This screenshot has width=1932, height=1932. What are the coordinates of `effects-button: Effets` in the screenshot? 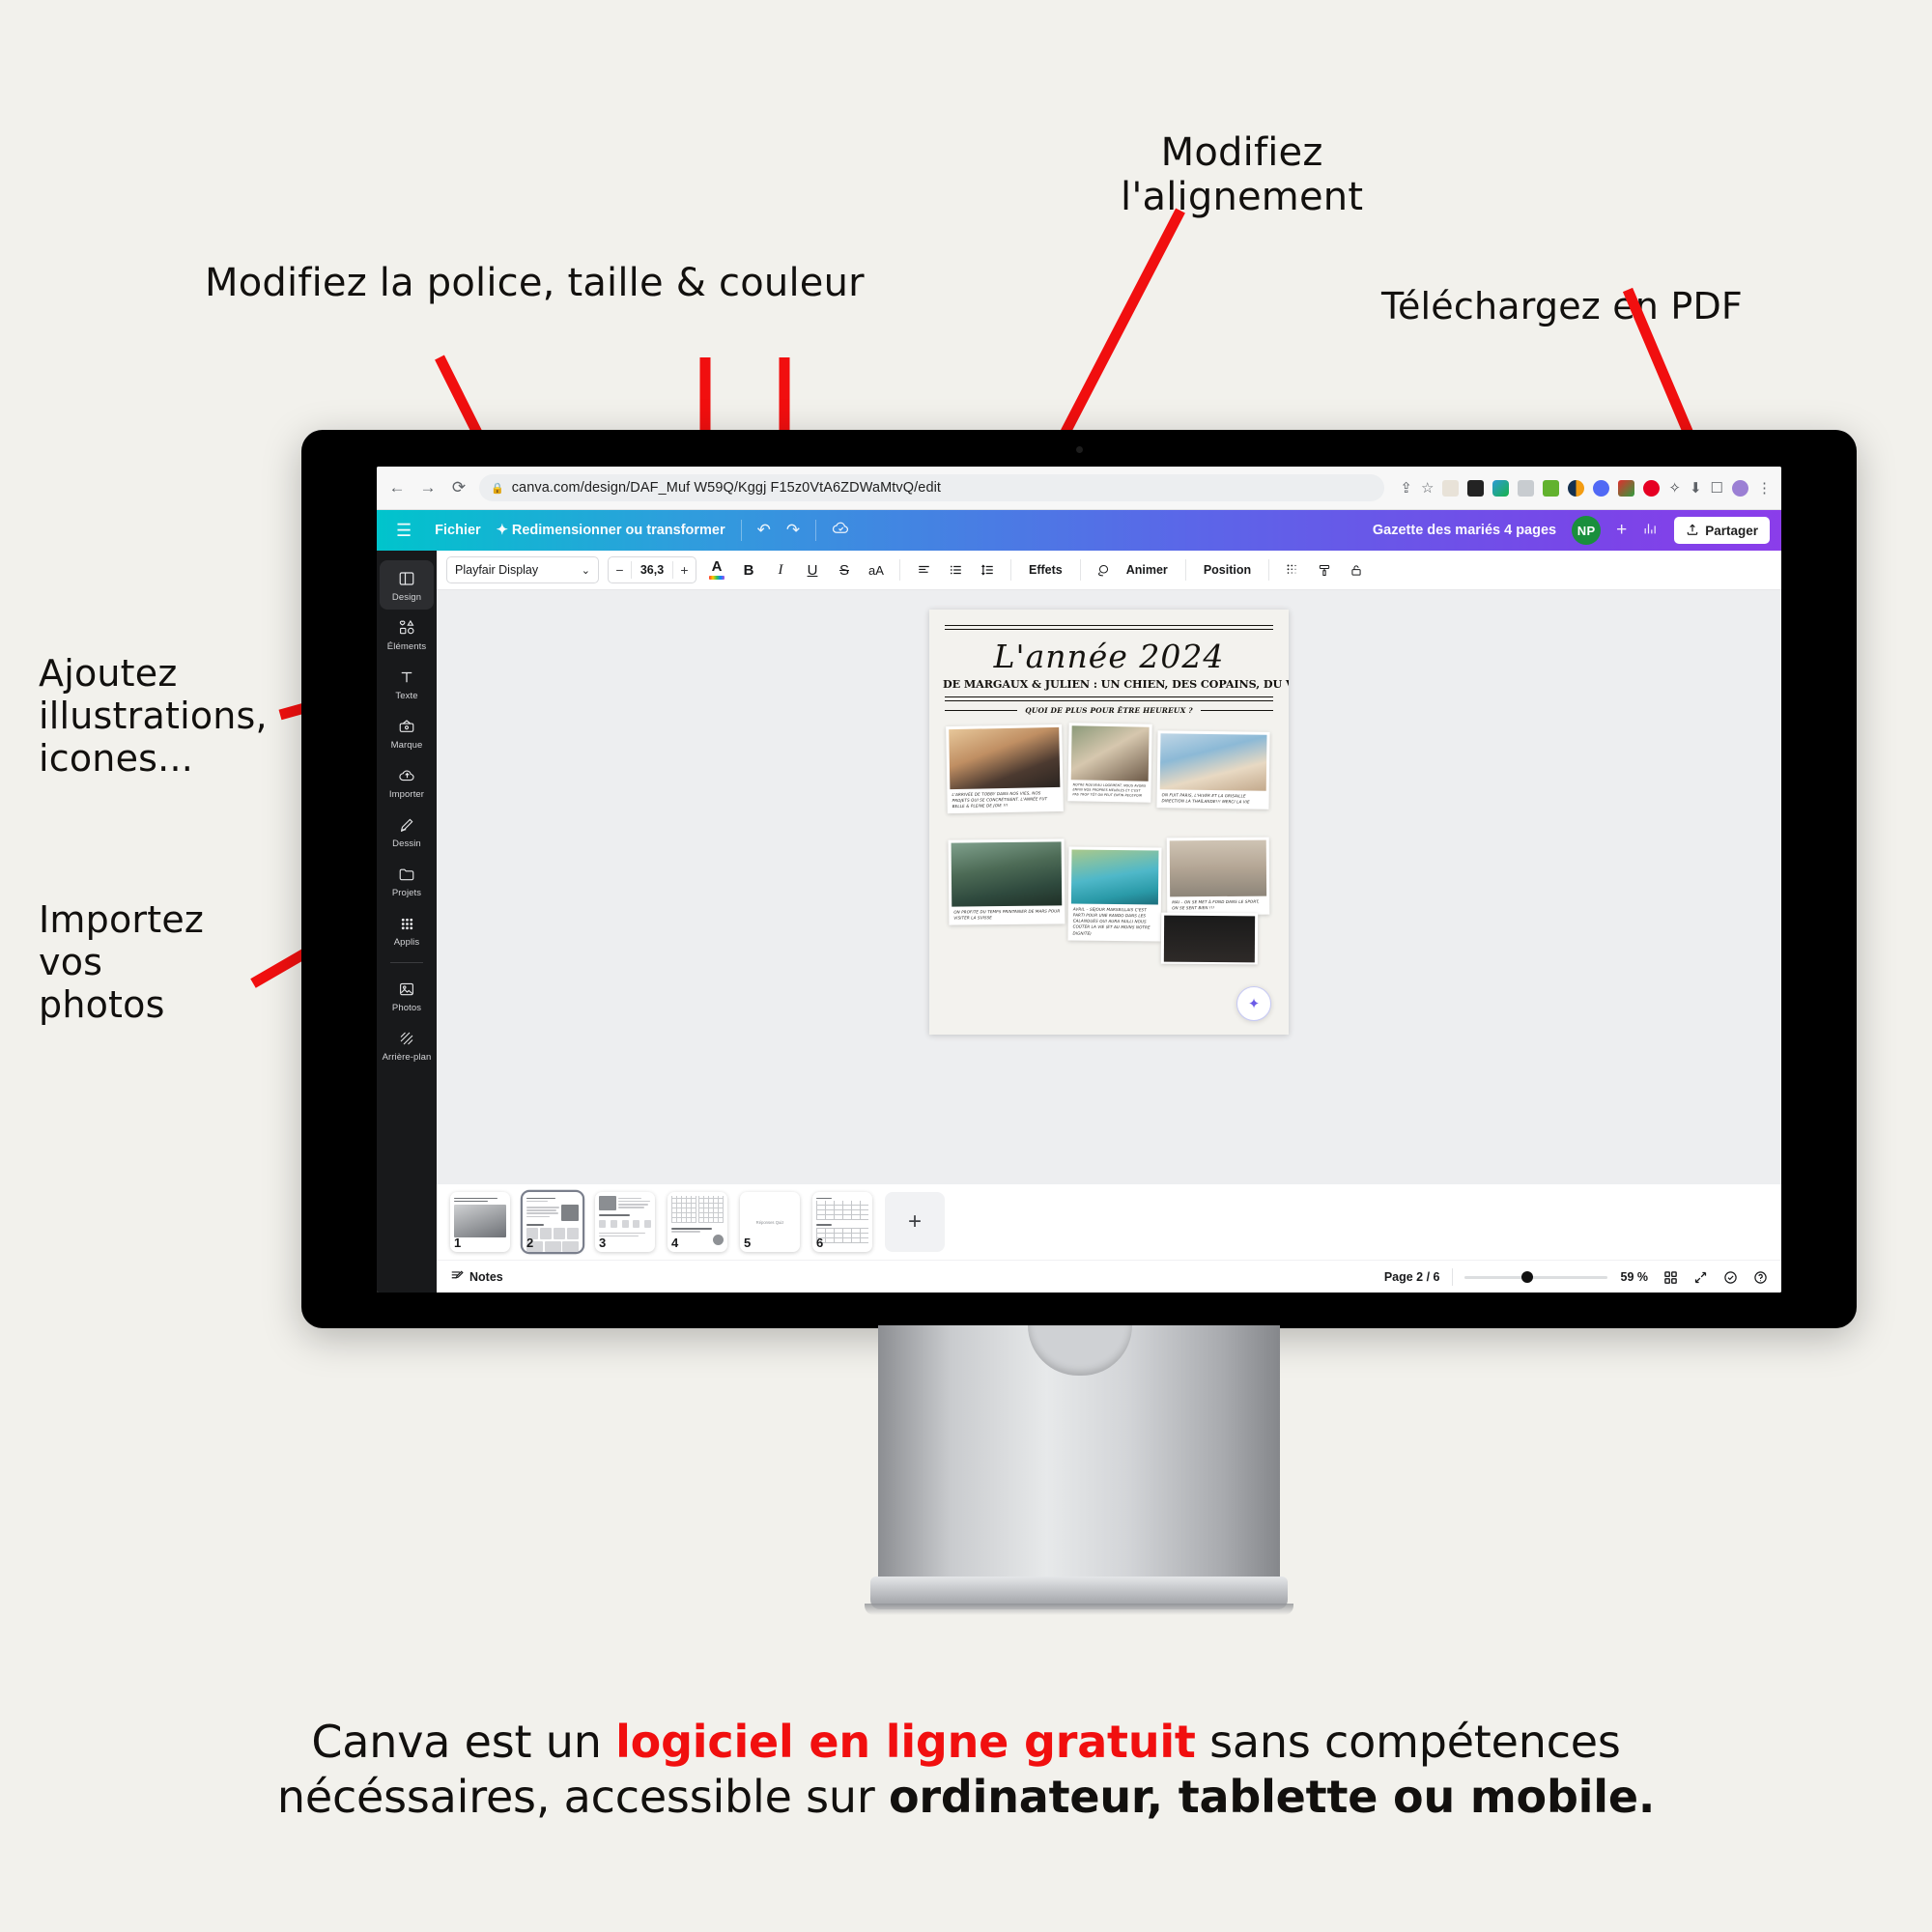 It's located at (1045, 570).